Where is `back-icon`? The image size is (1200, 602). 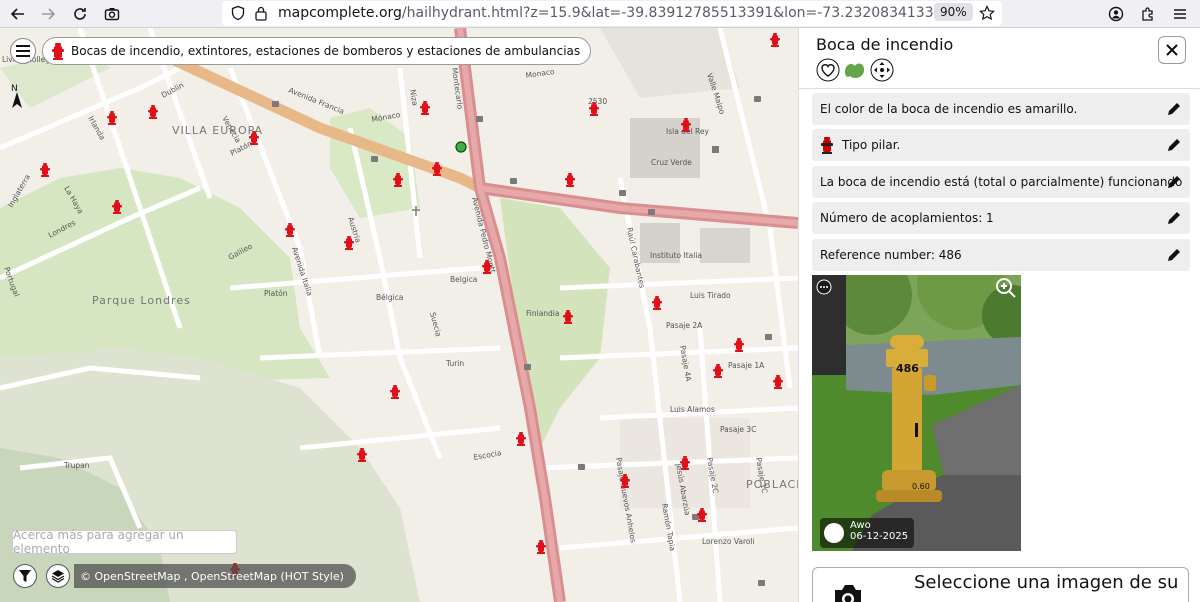 back-icon is located at coordinates (18, 14).